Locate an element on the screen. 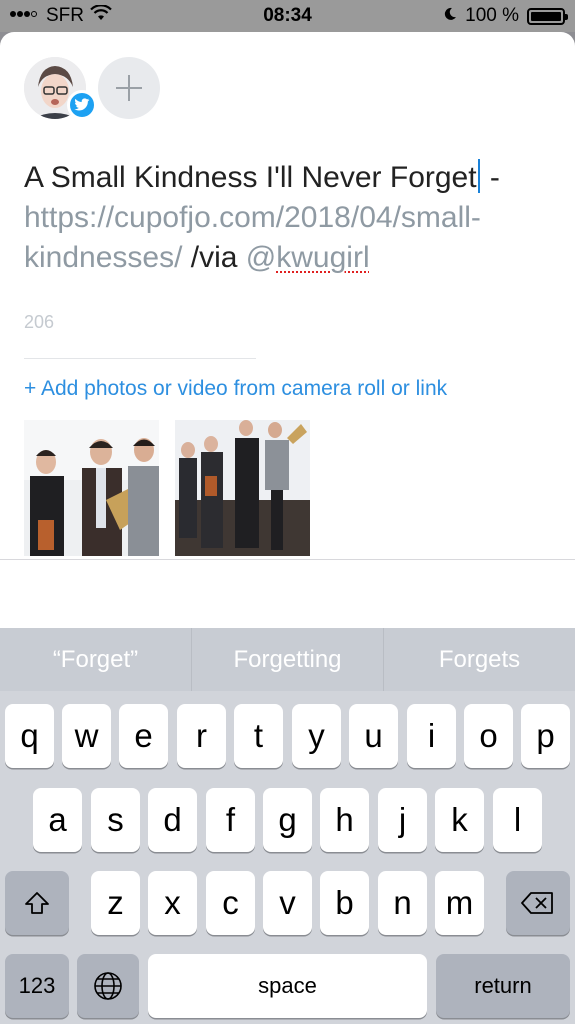  compose-title-text: A Small Kindness I'll Never Forget is located at coordinates (250, 177).